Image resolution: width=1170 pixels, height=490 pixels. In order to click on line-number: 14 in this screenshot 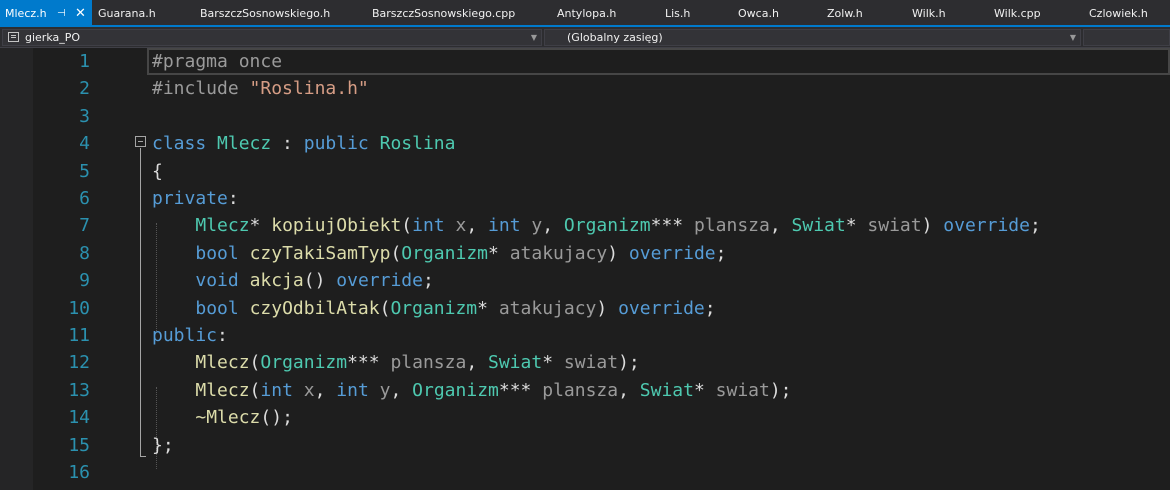, I will do `click(79, 418)`.